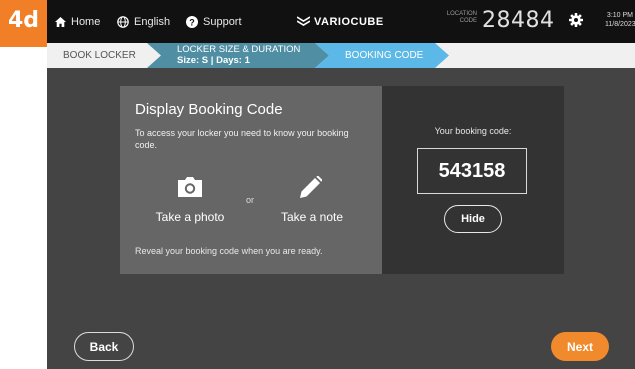 The width and height of the screenshot is (635, 369). What do you see at coordinates (620, 24) in the screenshot?
I see `clock-date: 11/8/2023` at bounding box center [620, 24].